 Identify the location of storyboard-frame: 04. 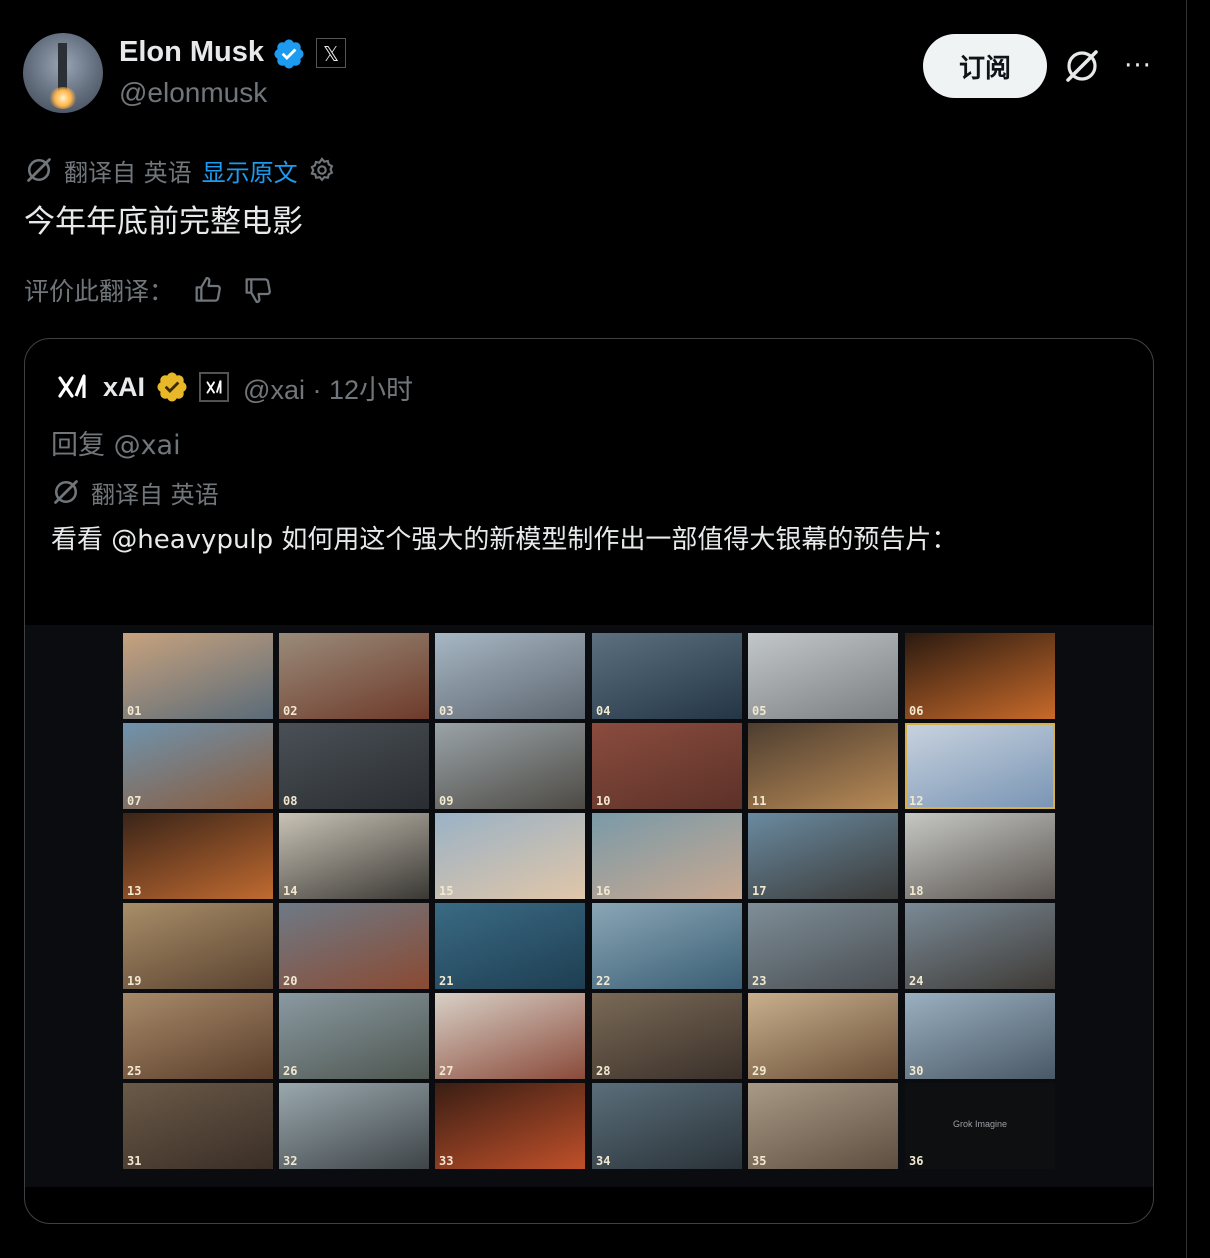
(667, 676).